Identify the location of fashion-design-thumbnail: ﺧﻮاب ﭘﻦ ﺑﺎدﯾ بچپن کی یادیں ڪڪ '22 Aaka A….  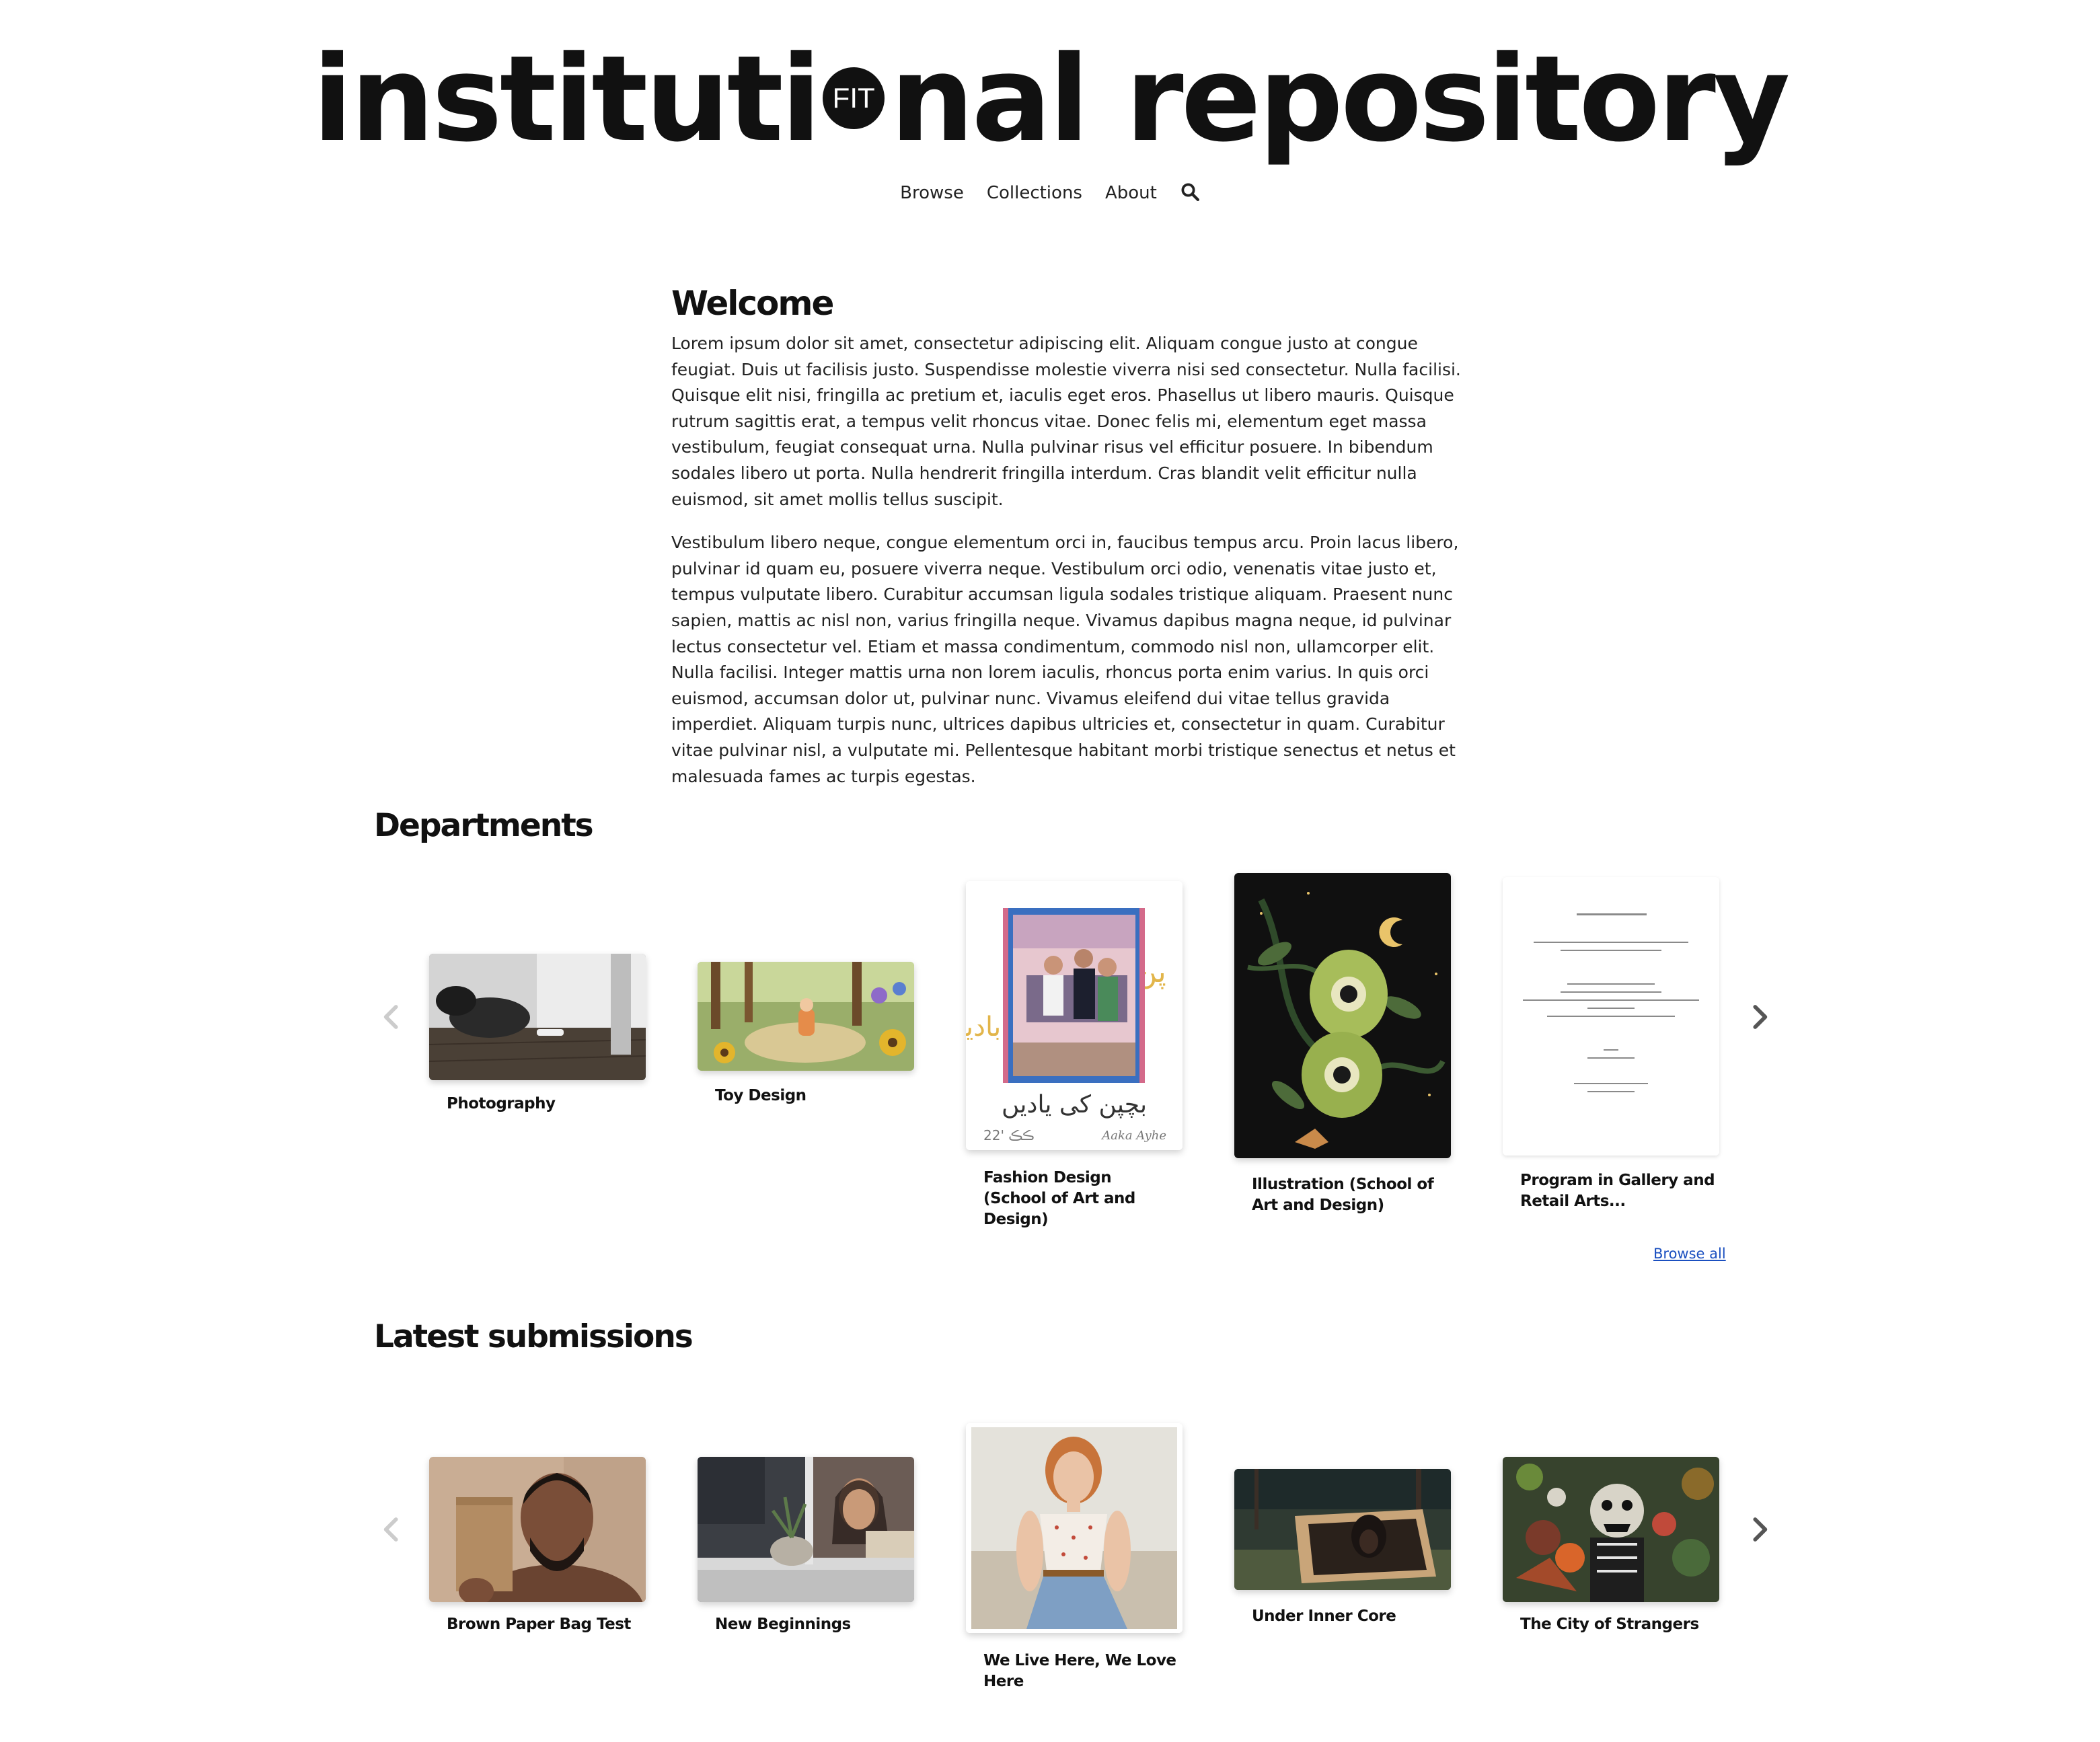
(1074, 1015).